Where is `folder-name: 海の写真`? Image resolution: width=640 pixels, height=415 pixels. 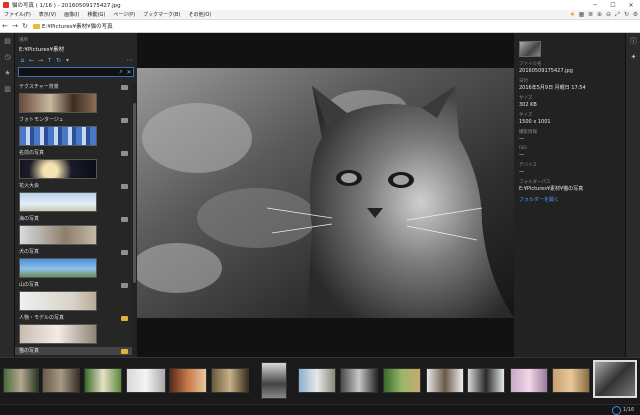
folder-name: 海の写真 is located at coordinates (29, 219).